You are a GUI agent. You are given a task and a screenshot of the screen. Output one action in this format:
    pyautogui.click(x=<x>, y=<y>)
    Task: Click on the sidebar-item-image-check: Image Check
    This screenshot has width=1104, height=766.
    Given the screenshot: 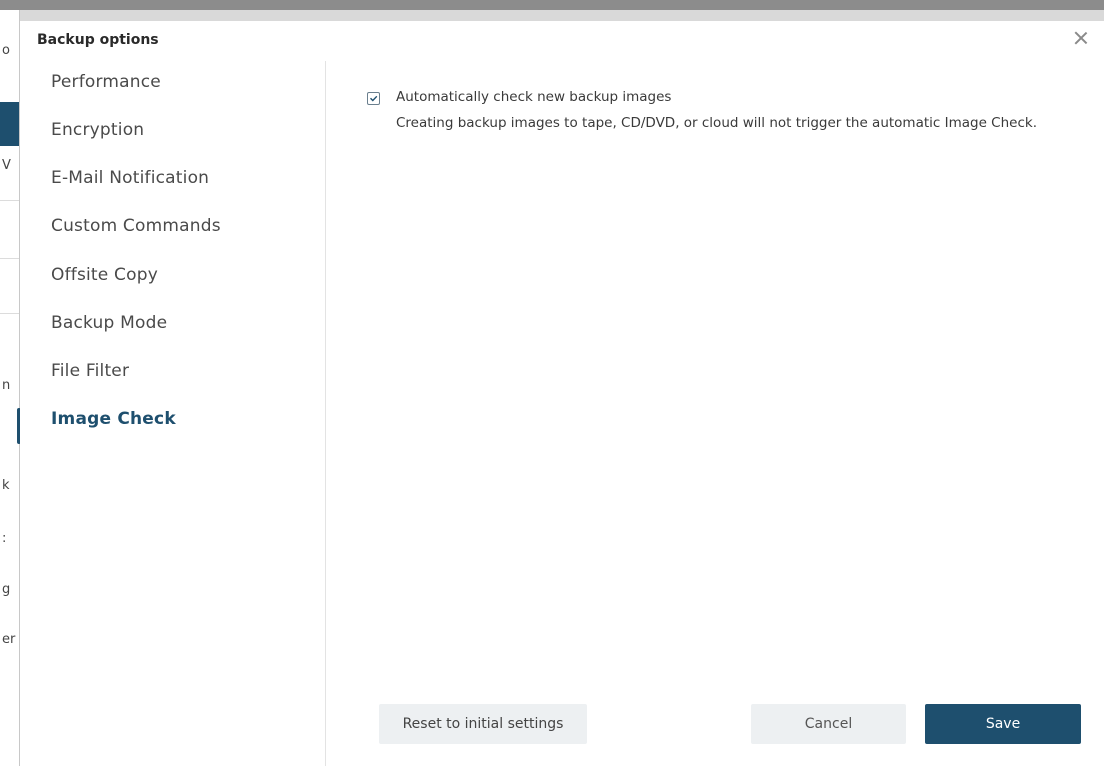 What is the action you would take?
    pyautogui.click(x=113, y=419)
    